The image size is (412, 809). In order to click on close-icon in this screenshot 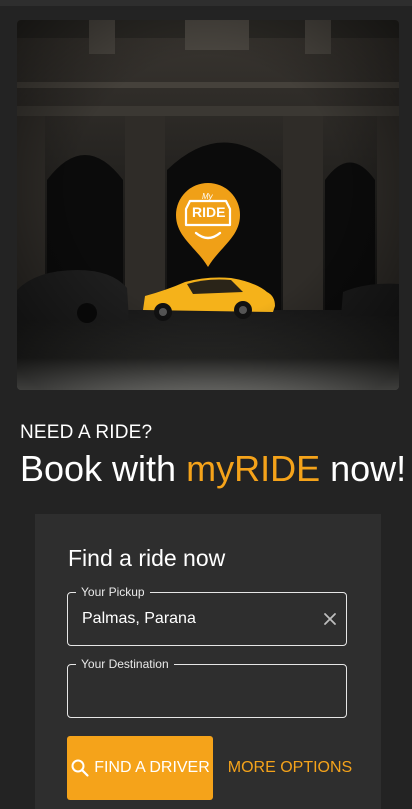, I will do `click(330, 619)`.